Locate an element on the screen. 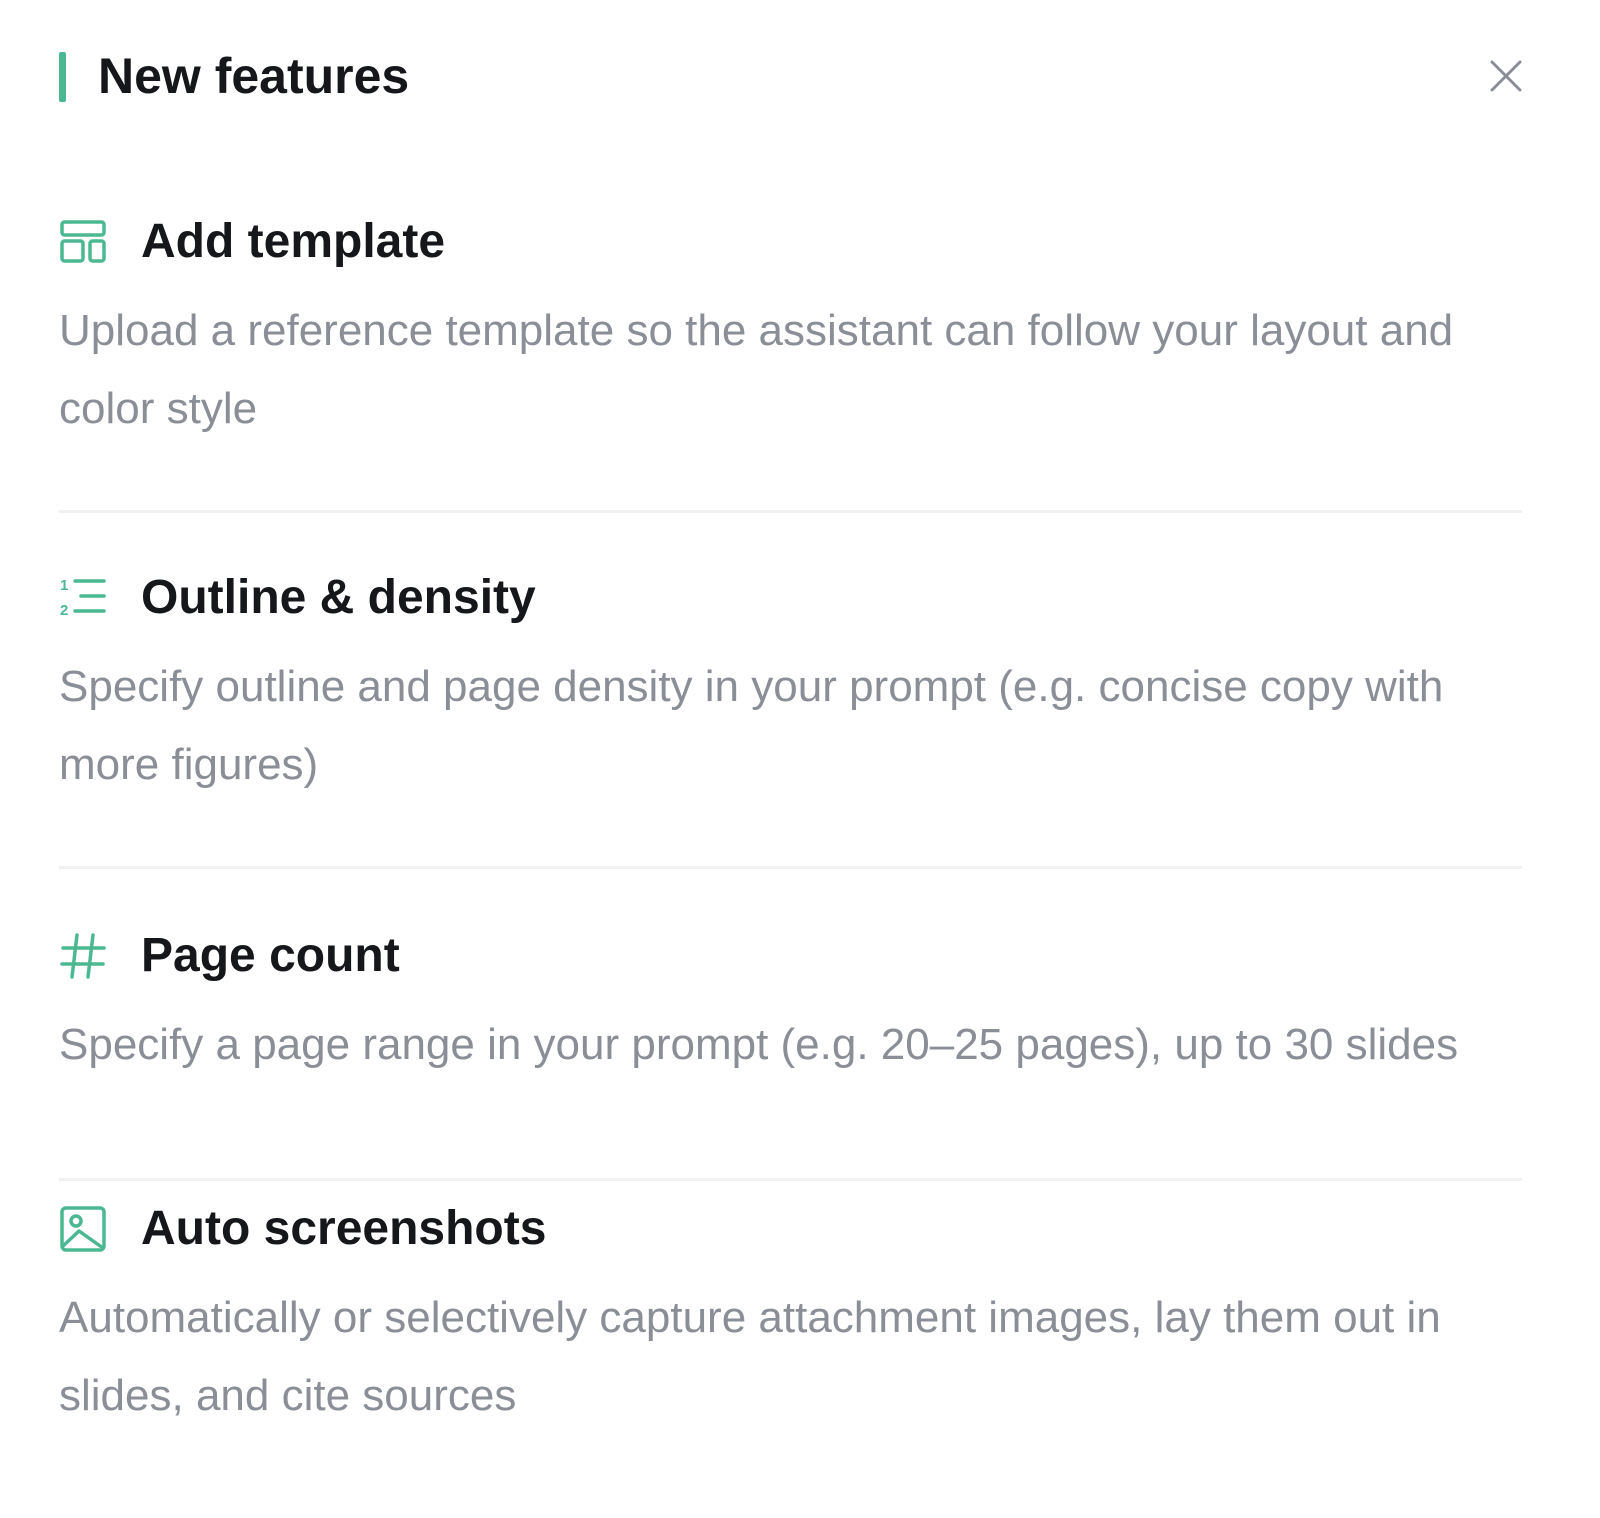 The image size is (1600, 1518). panel-title: New features is located at coordinates (254, 76).